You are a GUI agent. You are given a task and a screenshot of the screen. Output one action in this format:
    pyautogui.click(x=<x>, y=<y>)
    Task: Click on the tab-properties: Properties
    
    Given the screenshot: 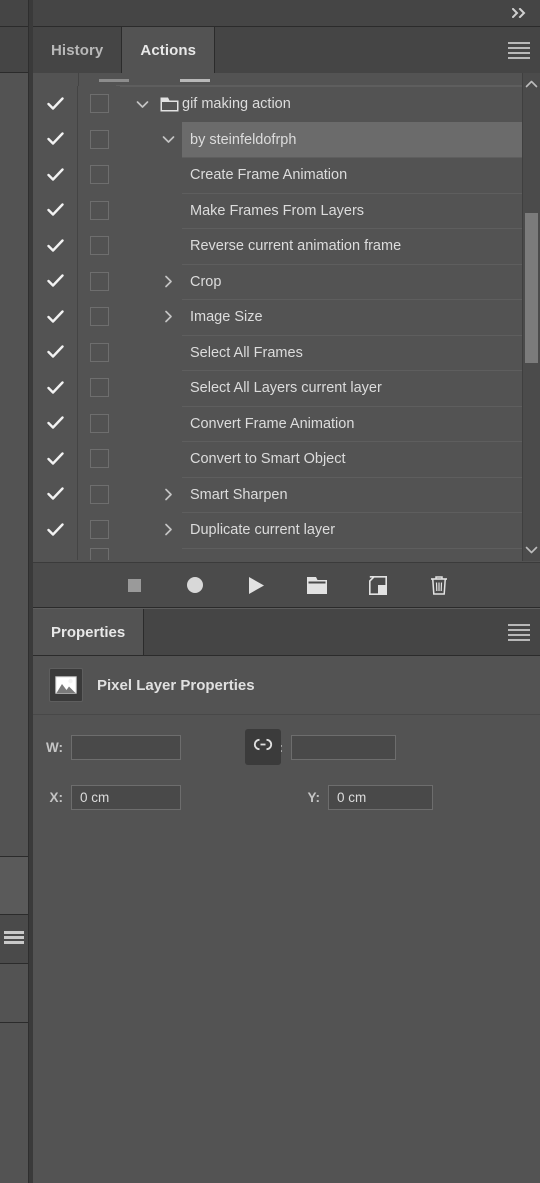 What is the action you would take?
    pyautogui.click(x=89, y=632)
    